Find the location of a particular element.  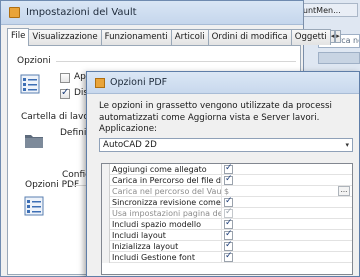

grid-row: Carica in Percorso del file di origine is located at coordinates (227, 180).